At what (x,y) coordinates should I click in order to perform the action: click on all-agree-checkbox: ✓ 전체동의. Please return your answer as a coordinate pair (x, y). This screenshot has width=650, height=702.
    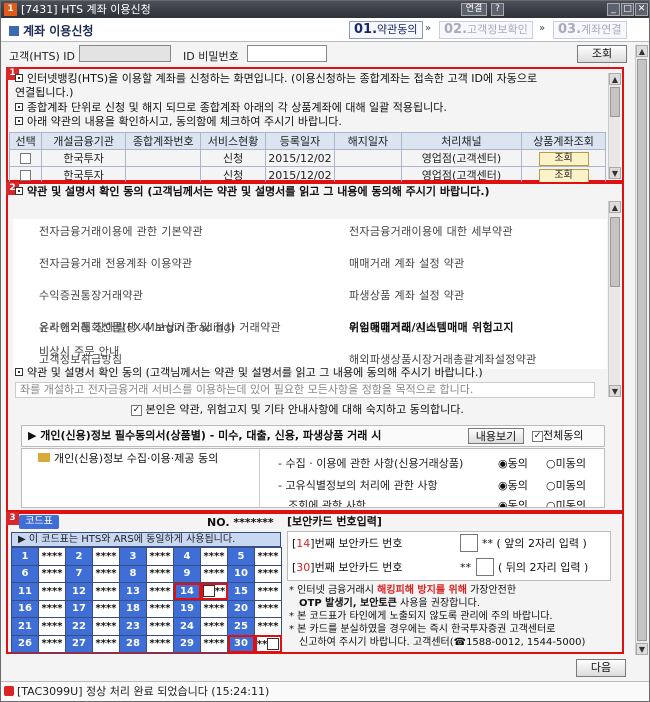
    Looking at the image, I should click on (557, 436).